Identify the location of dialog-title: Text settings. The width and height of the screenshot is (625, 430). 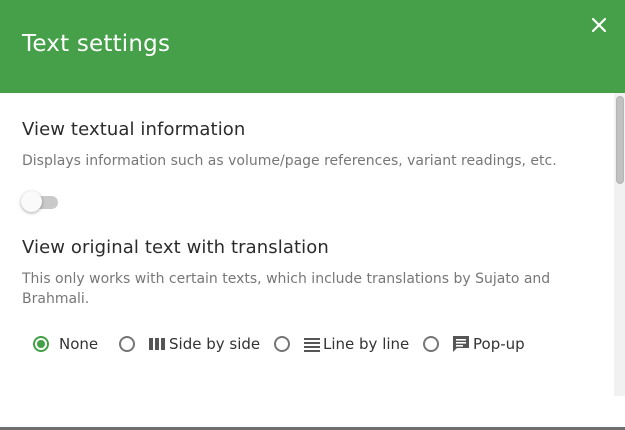
(96, 44).